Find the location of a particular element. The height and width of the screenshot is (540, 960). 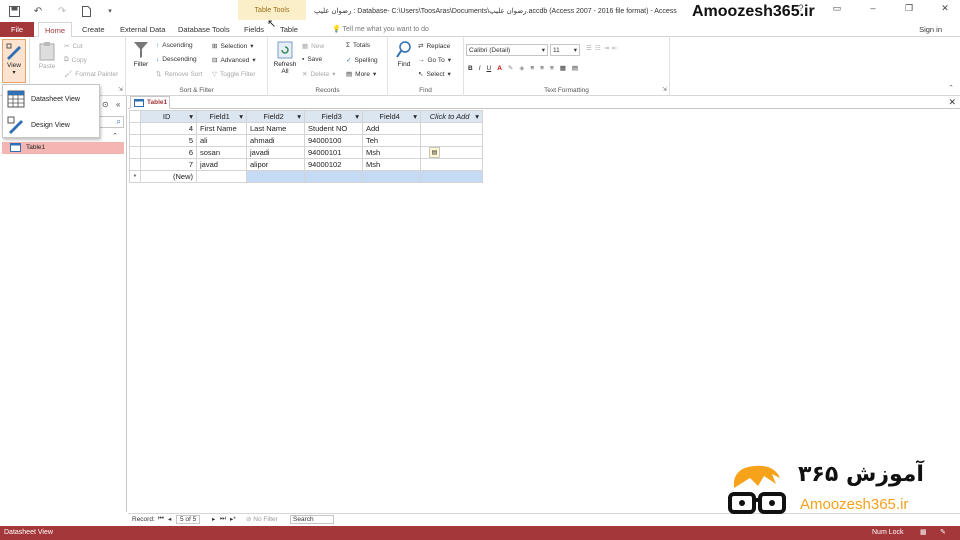

tab-external-data: External Data is located at coordinates (142, 29).